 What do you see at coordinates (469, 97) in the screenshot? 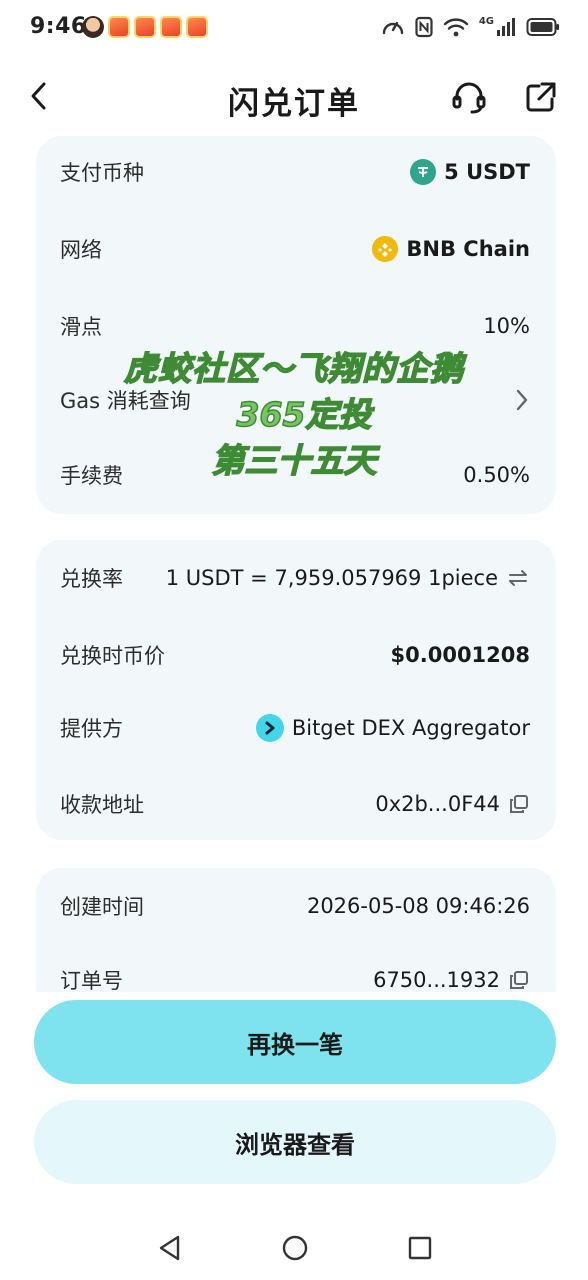
I see `customer-support-icon` at bounding box center [469, 97].